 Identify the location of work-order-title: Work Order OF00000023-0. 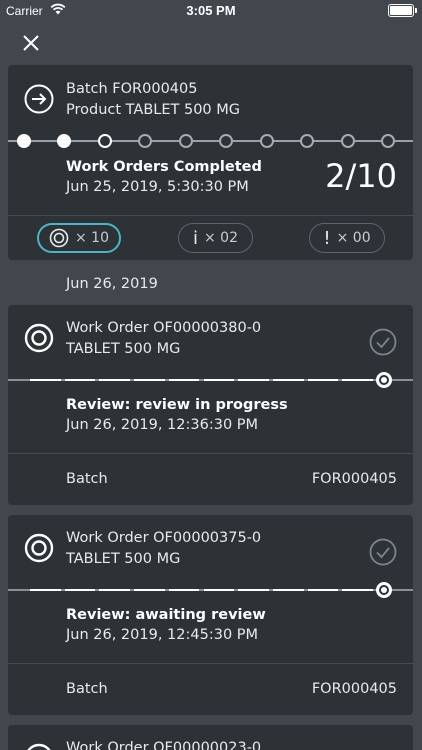
(164, 745).